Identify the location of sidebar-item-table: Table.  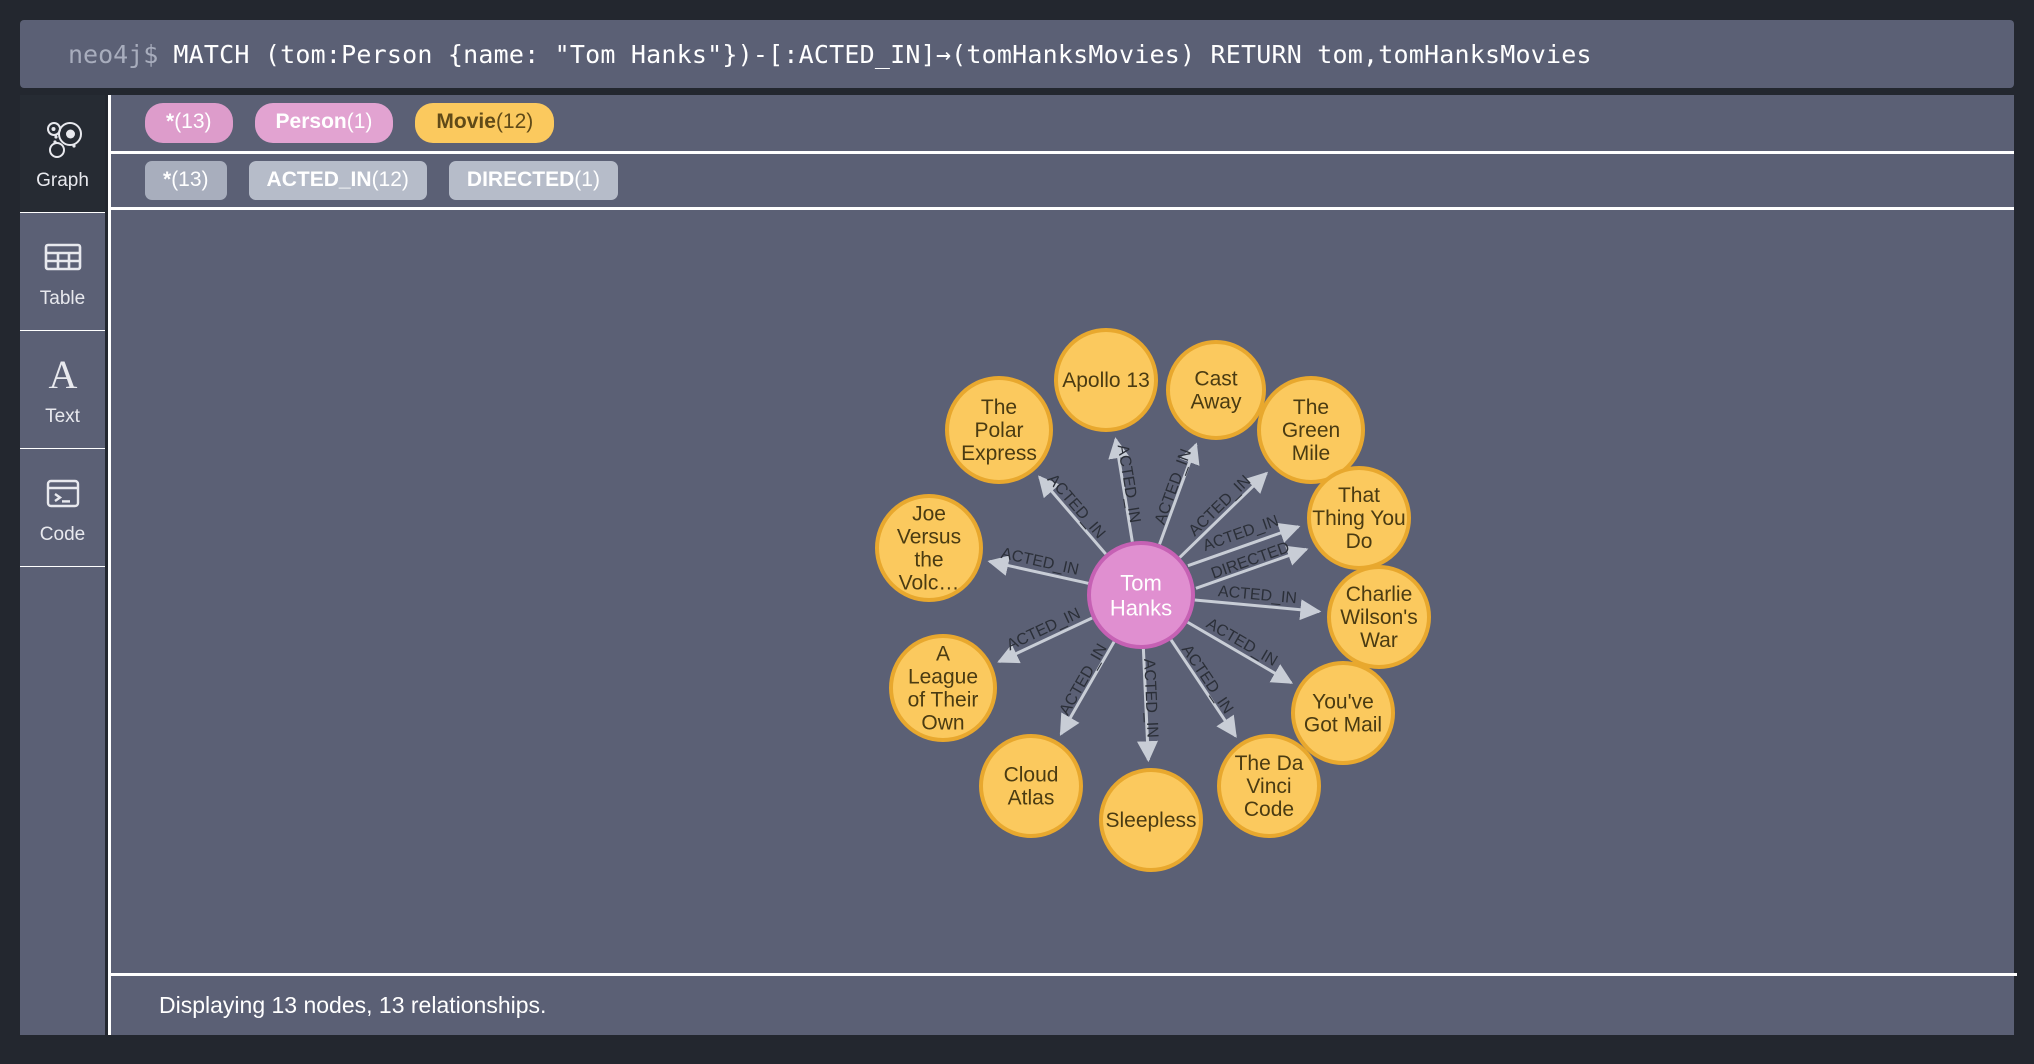
(62, 272).